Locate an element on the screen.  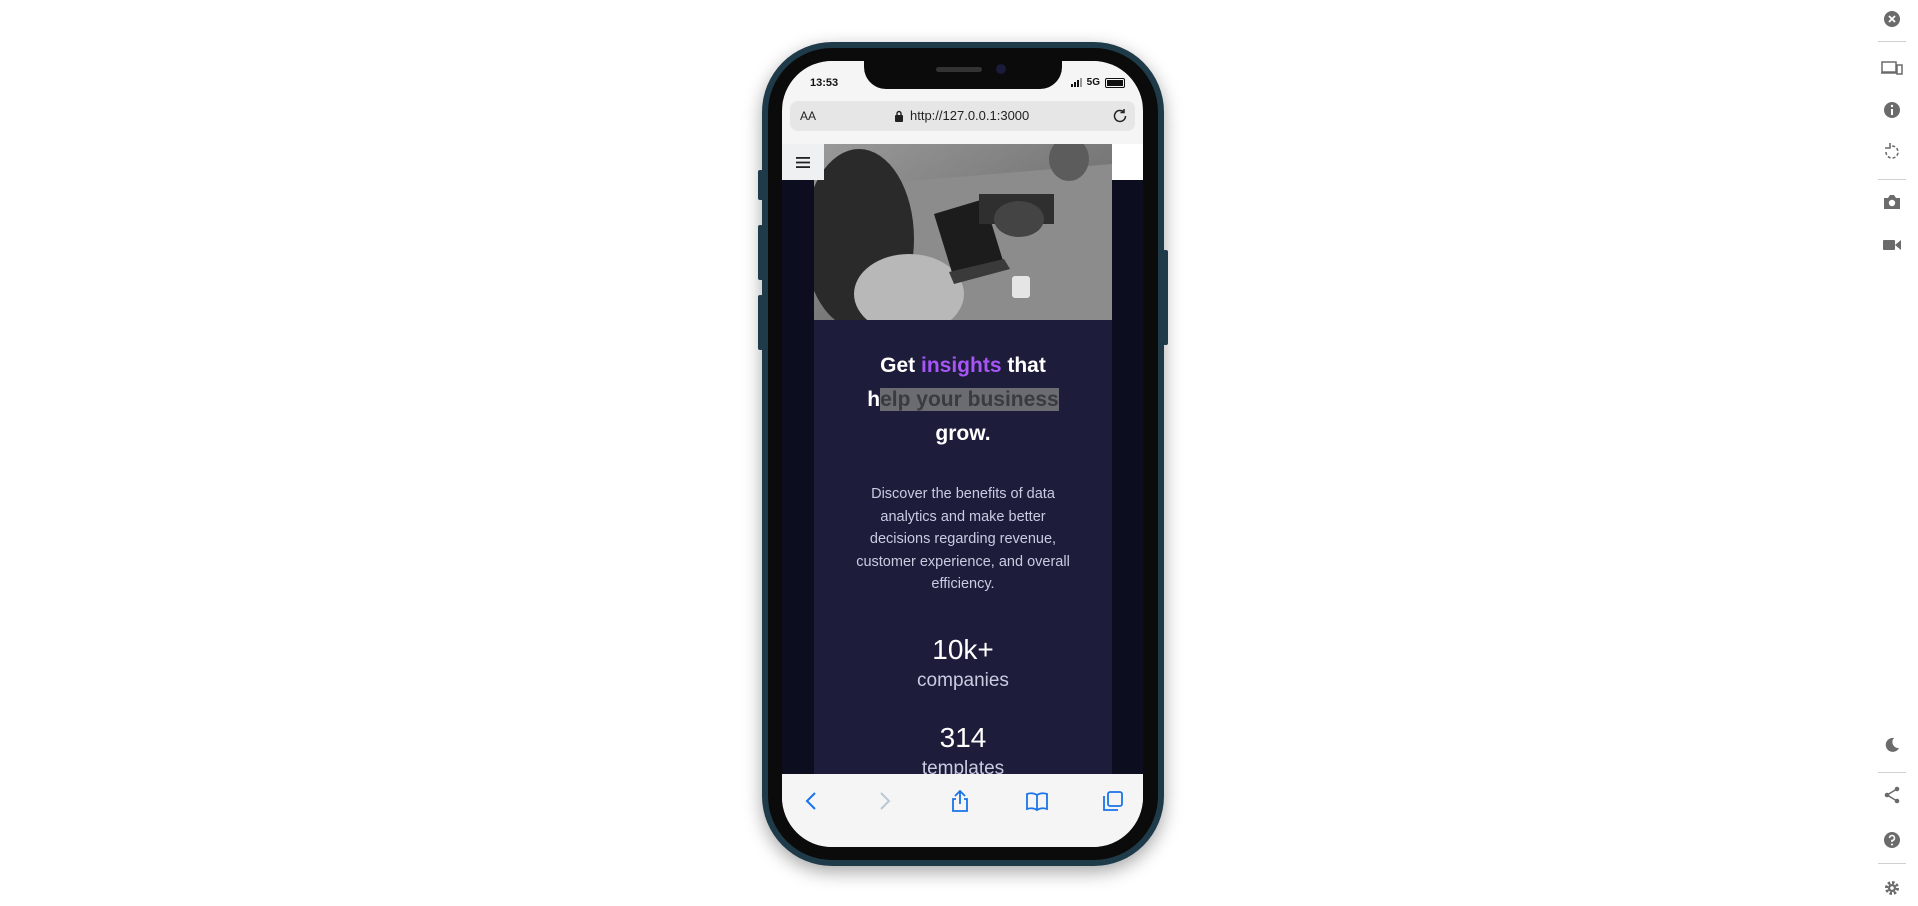
signal-icon is located at coordinates (1076, 82).